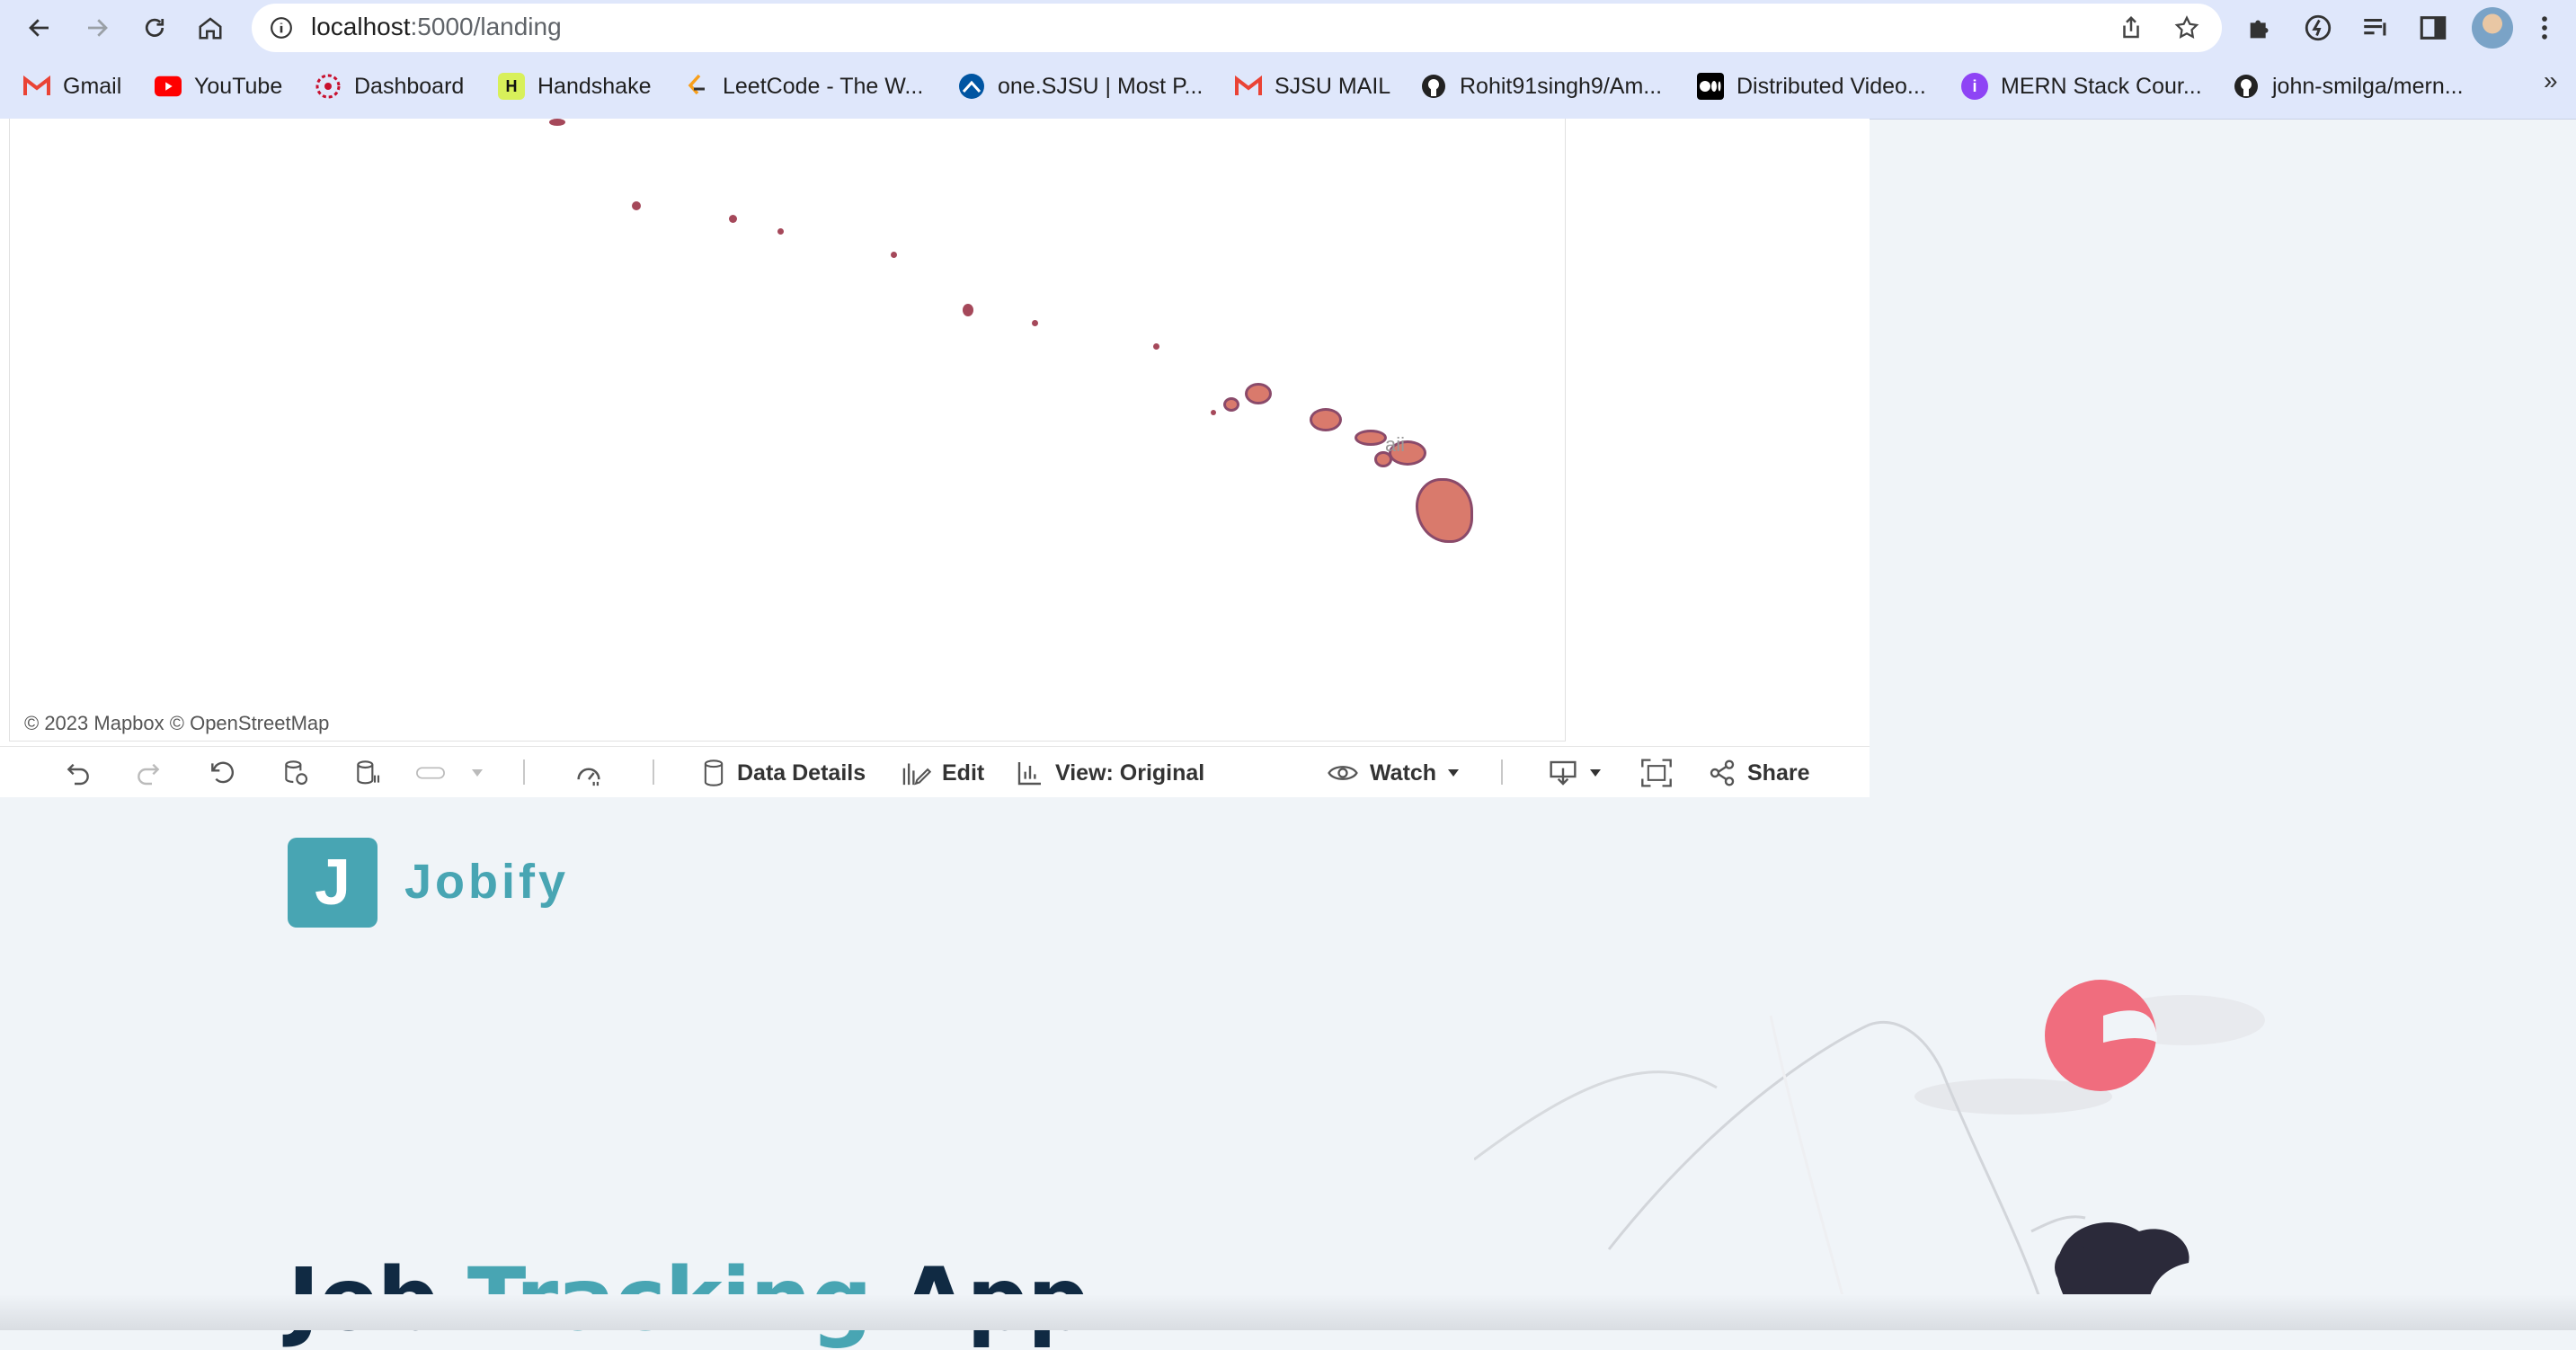 The height and width of the screenshot is (1350, 2576). What do you see at coordinates (1333, 86) in the screenshot?
I see `bookmark-label: SJSU MAIL` at bounding box center [1333, 86].